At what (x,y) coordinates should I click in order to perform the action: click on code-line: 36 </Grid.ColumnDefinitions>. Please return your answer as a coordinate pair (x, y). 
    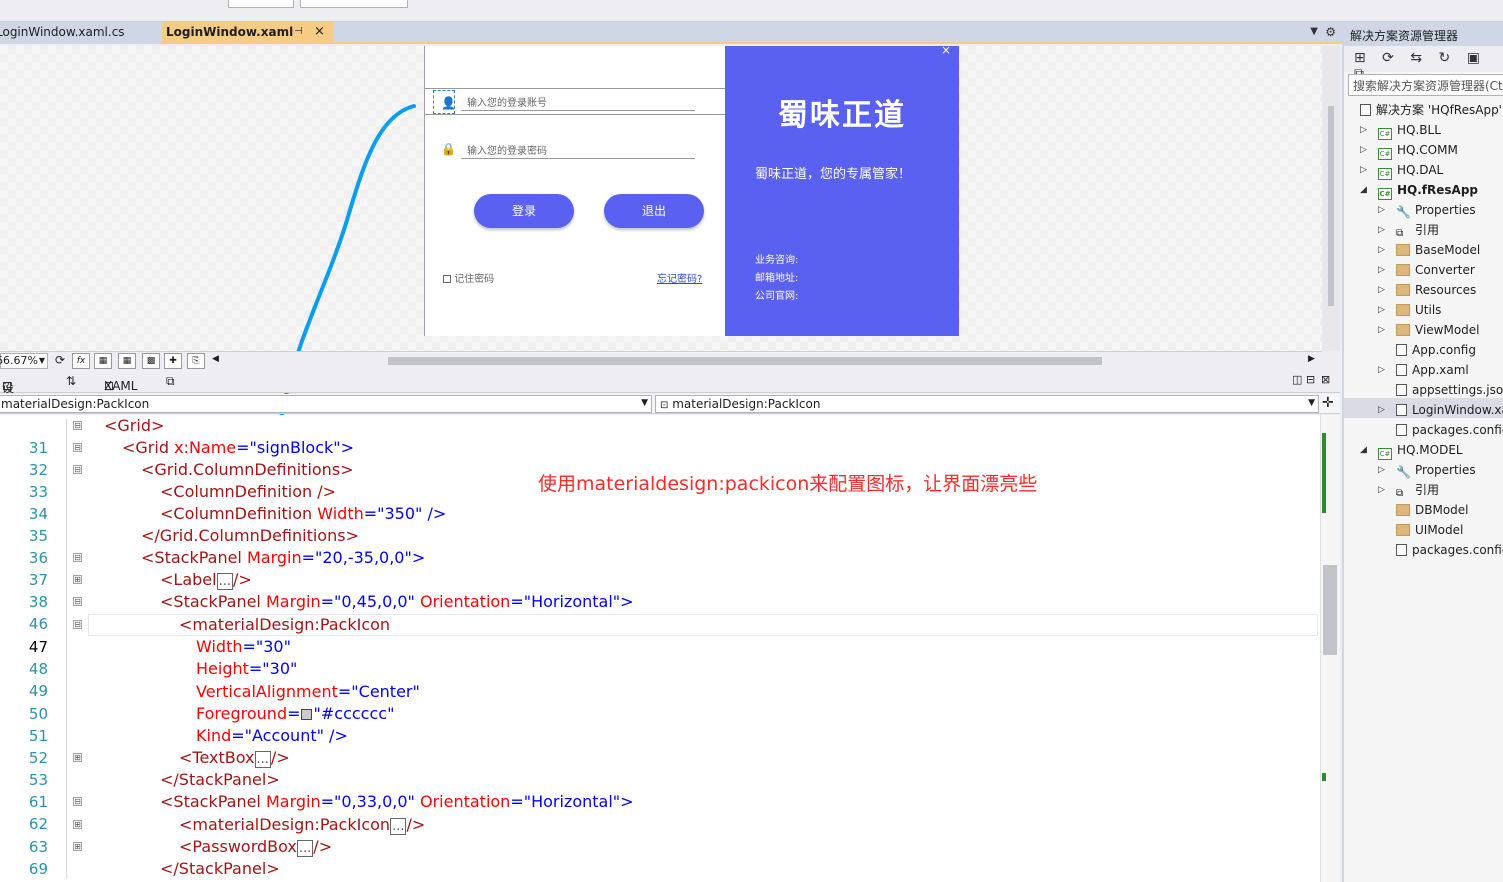
    Looking at the image, I should click on (193, 546).